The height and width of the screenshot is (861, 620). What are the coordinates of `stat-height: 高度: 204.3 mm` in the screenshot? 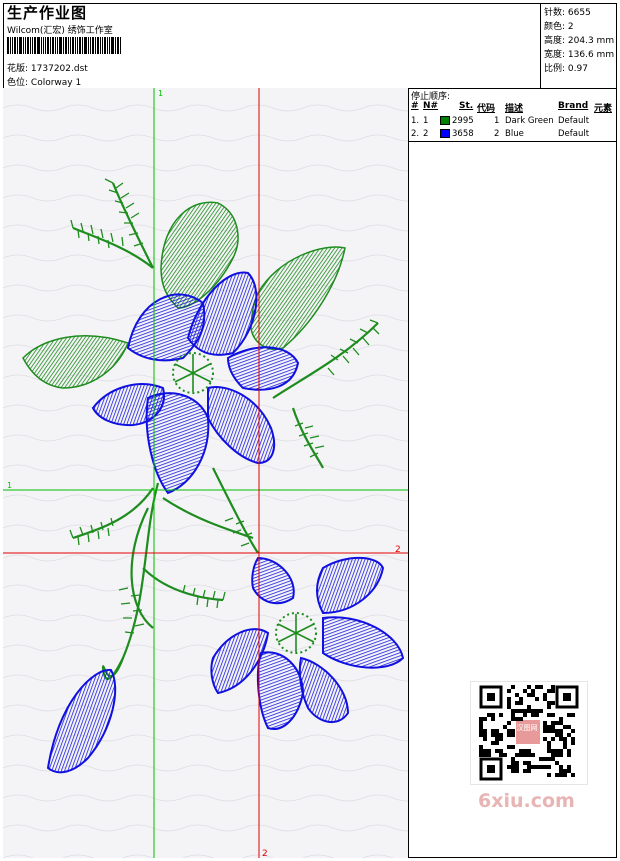 It's located at (579, 39).